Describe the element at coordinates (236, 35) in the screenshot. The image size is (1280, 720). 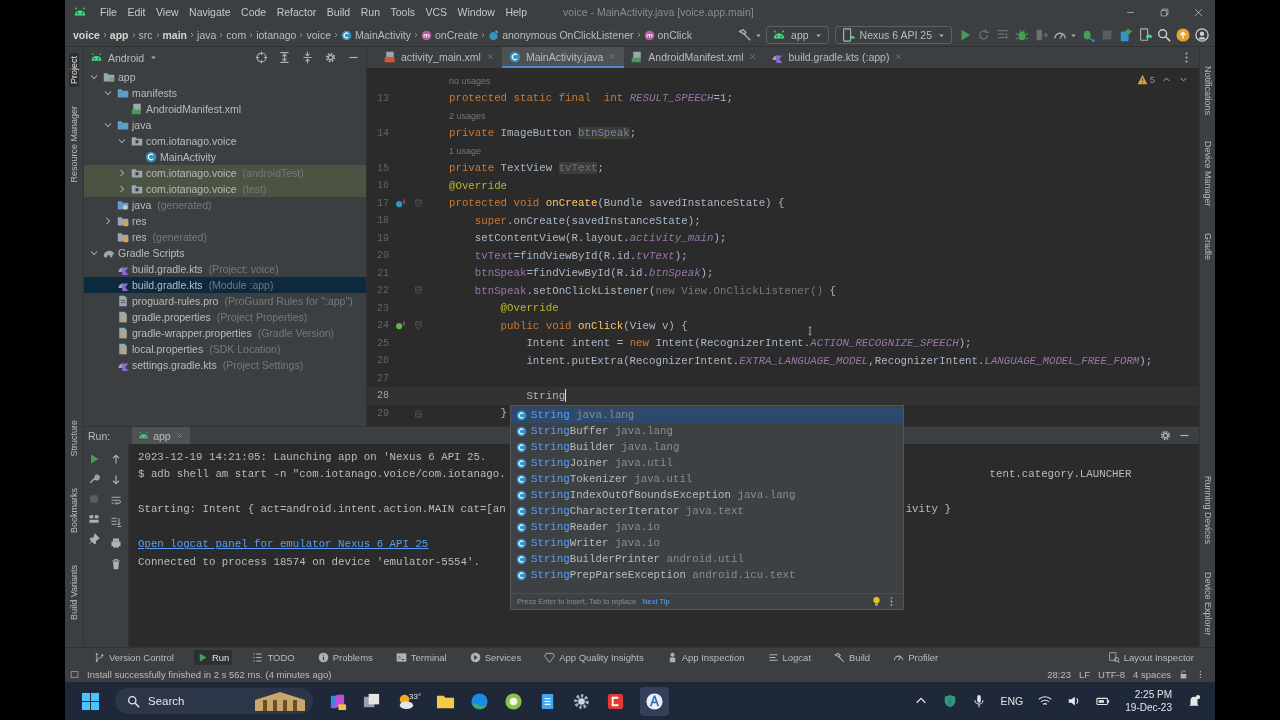
I see `breadcrumb: com` at that location.